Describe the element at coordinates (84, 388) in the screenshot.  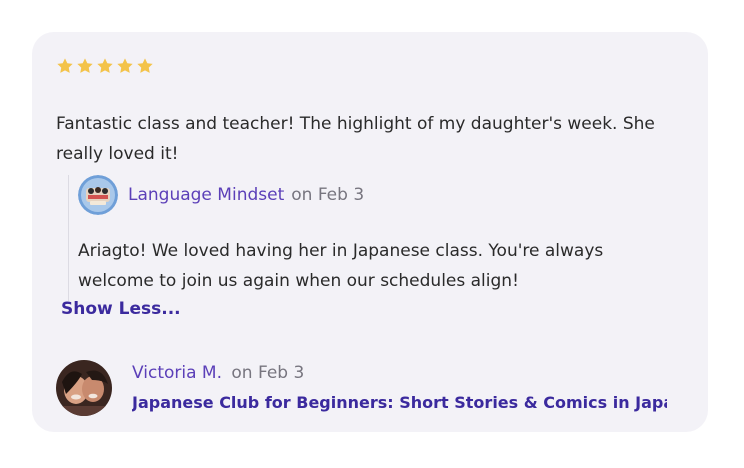
I see `reviewer-avatar` at that location.